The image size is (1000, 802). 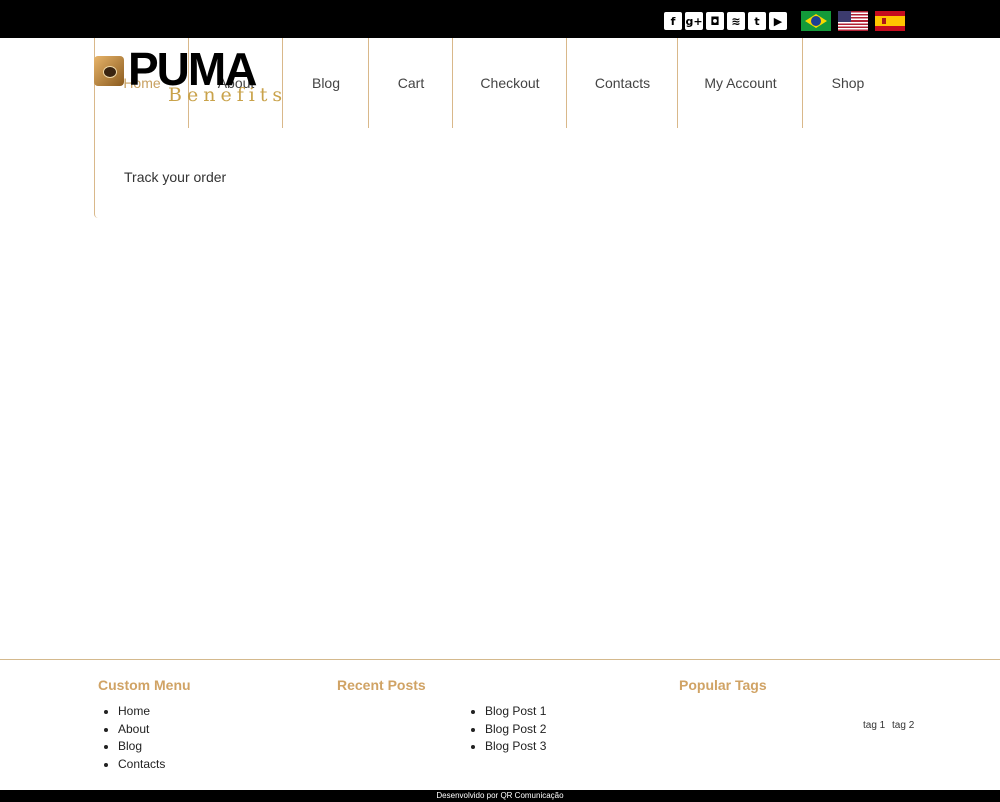 I want to click on facebook-icon: f, so click(x=673, y=21).